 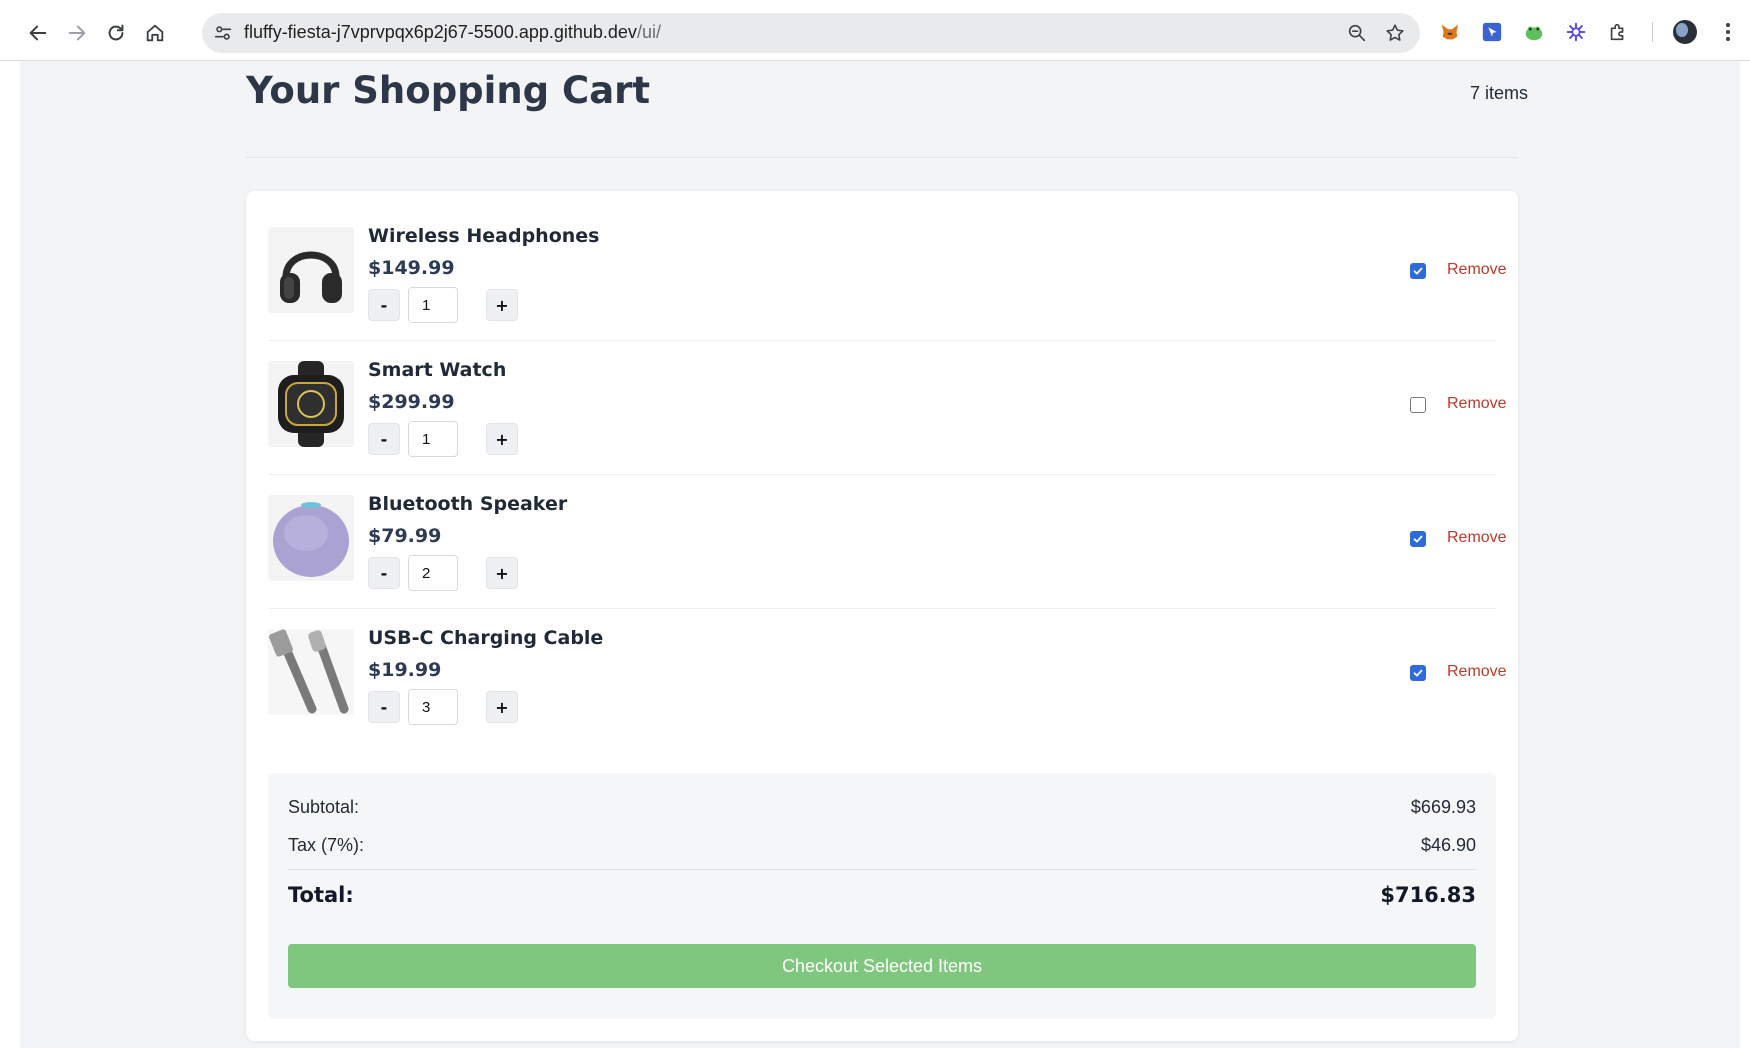 I want to click on total-value: $716.83, so click(x=1428, y=895).